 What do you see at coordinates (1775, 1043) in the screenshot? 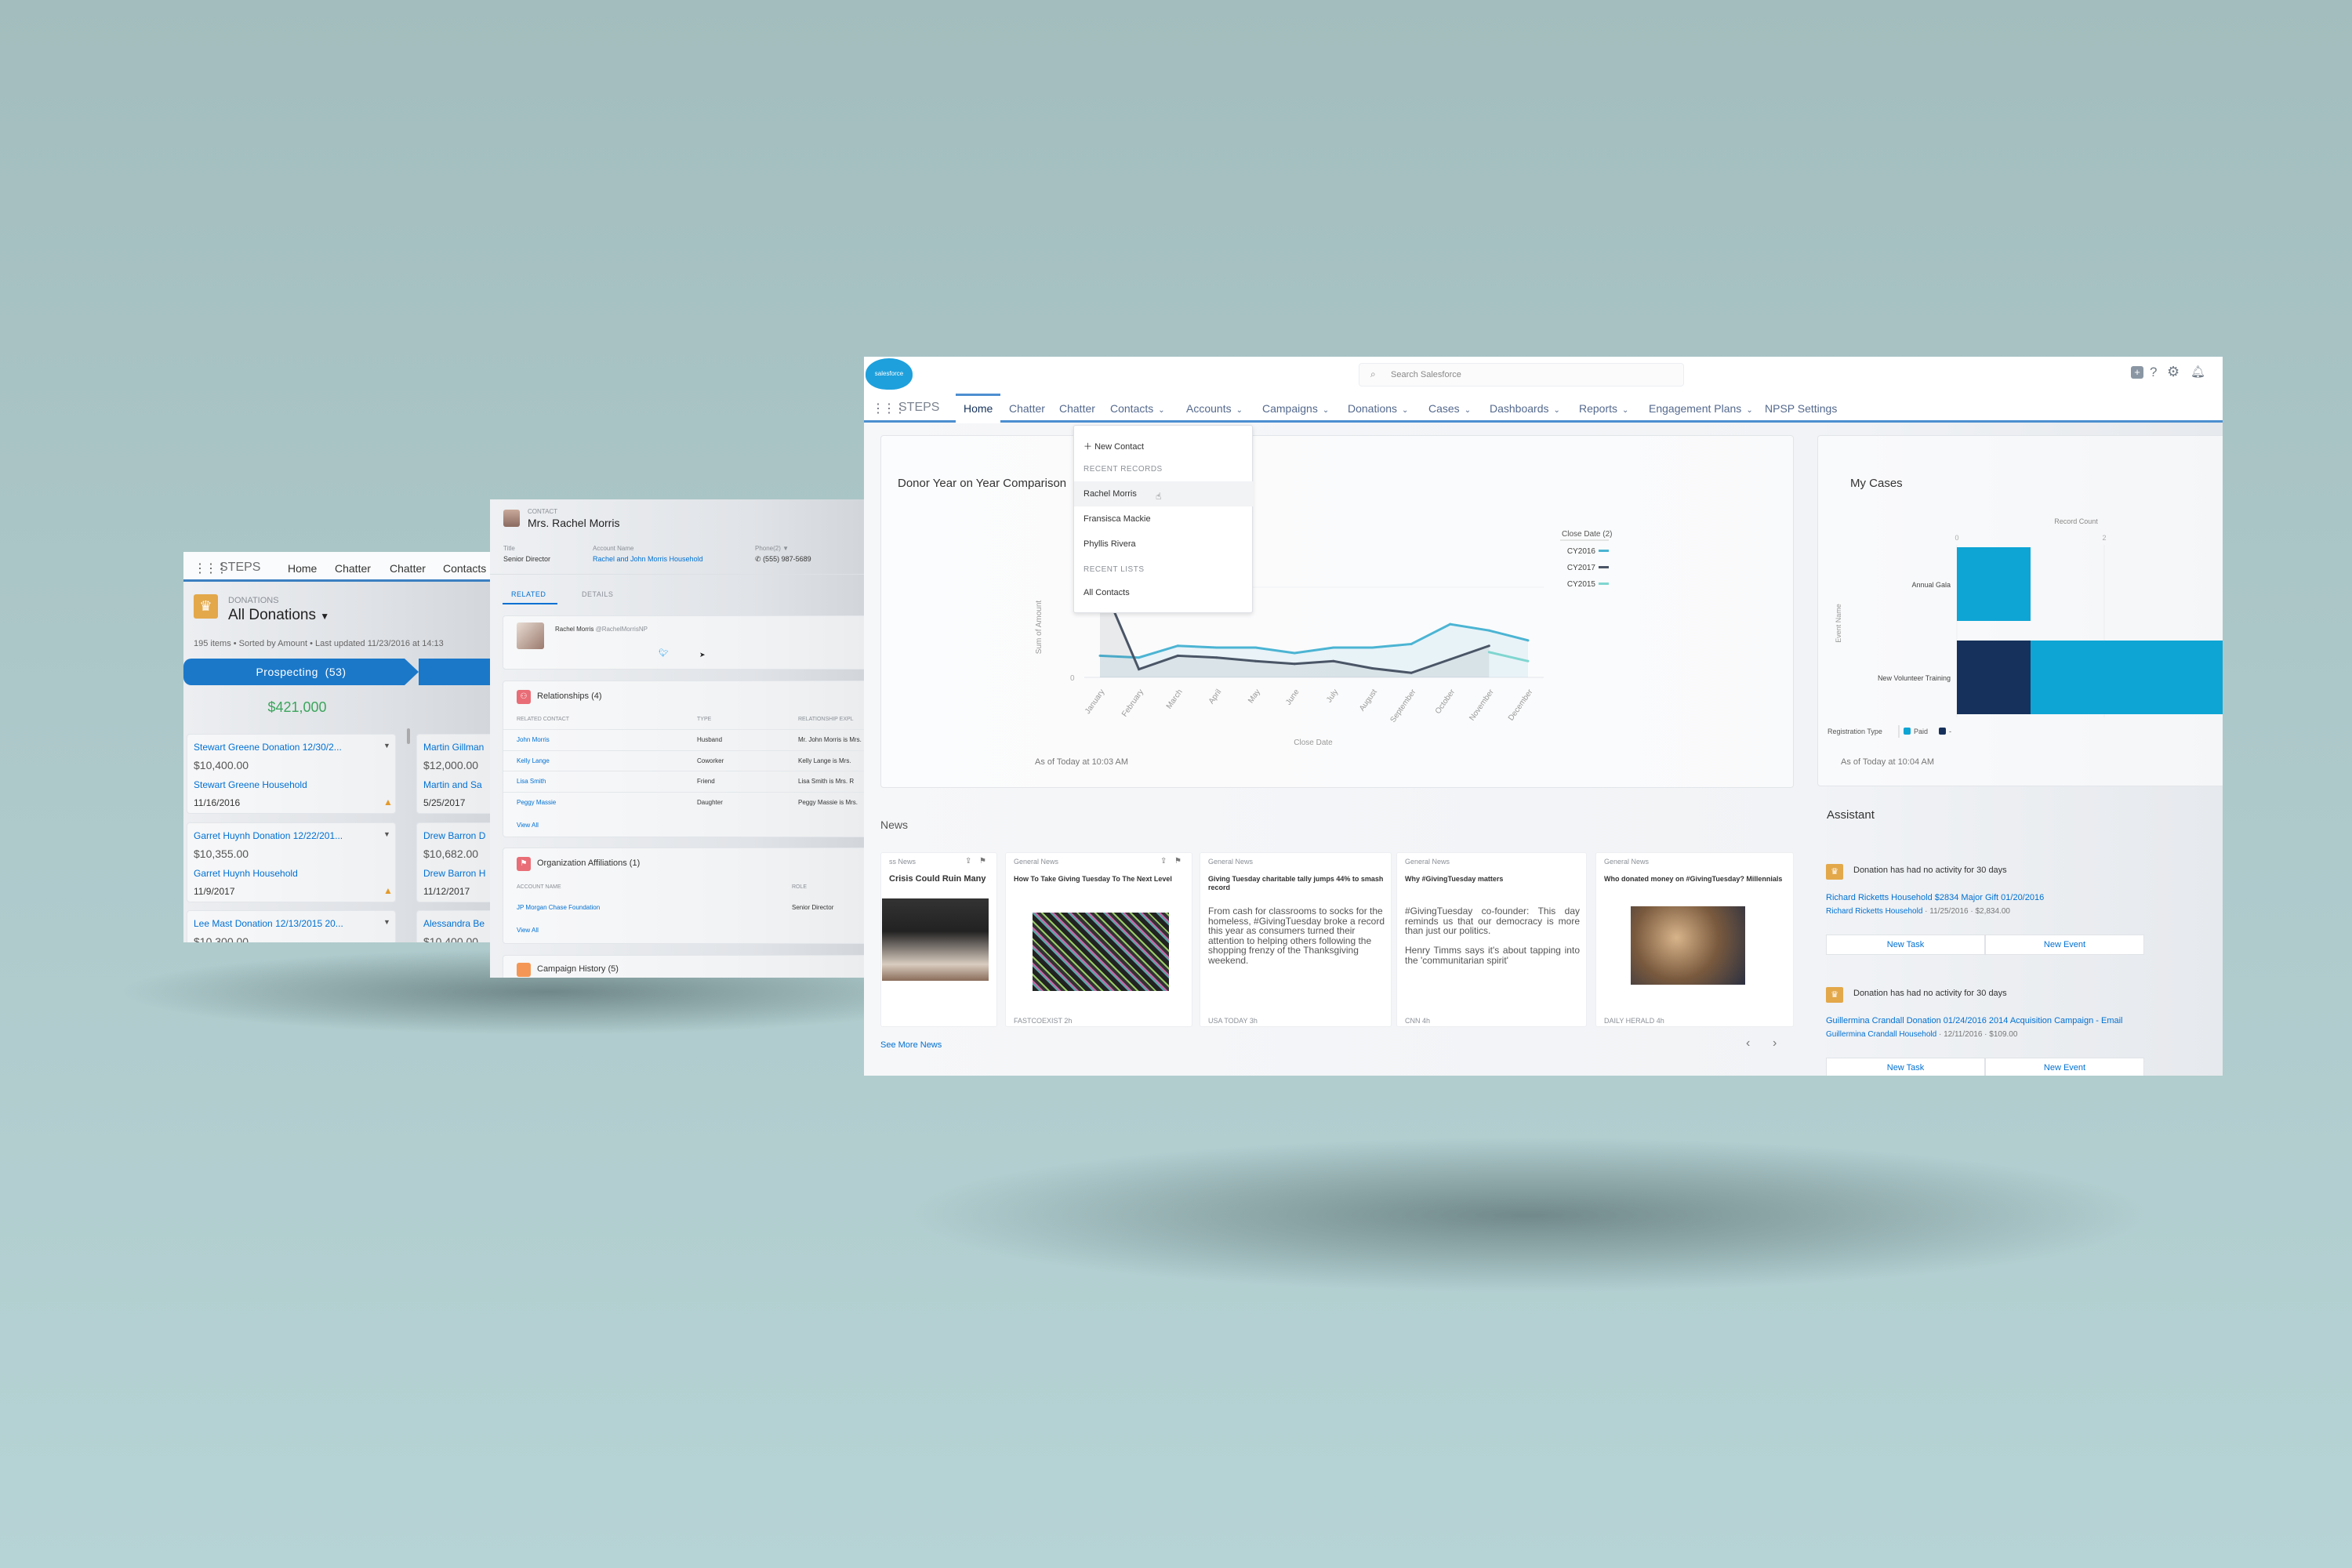
I see `next-news-button: ›` at bounding box center [1775, 1043].